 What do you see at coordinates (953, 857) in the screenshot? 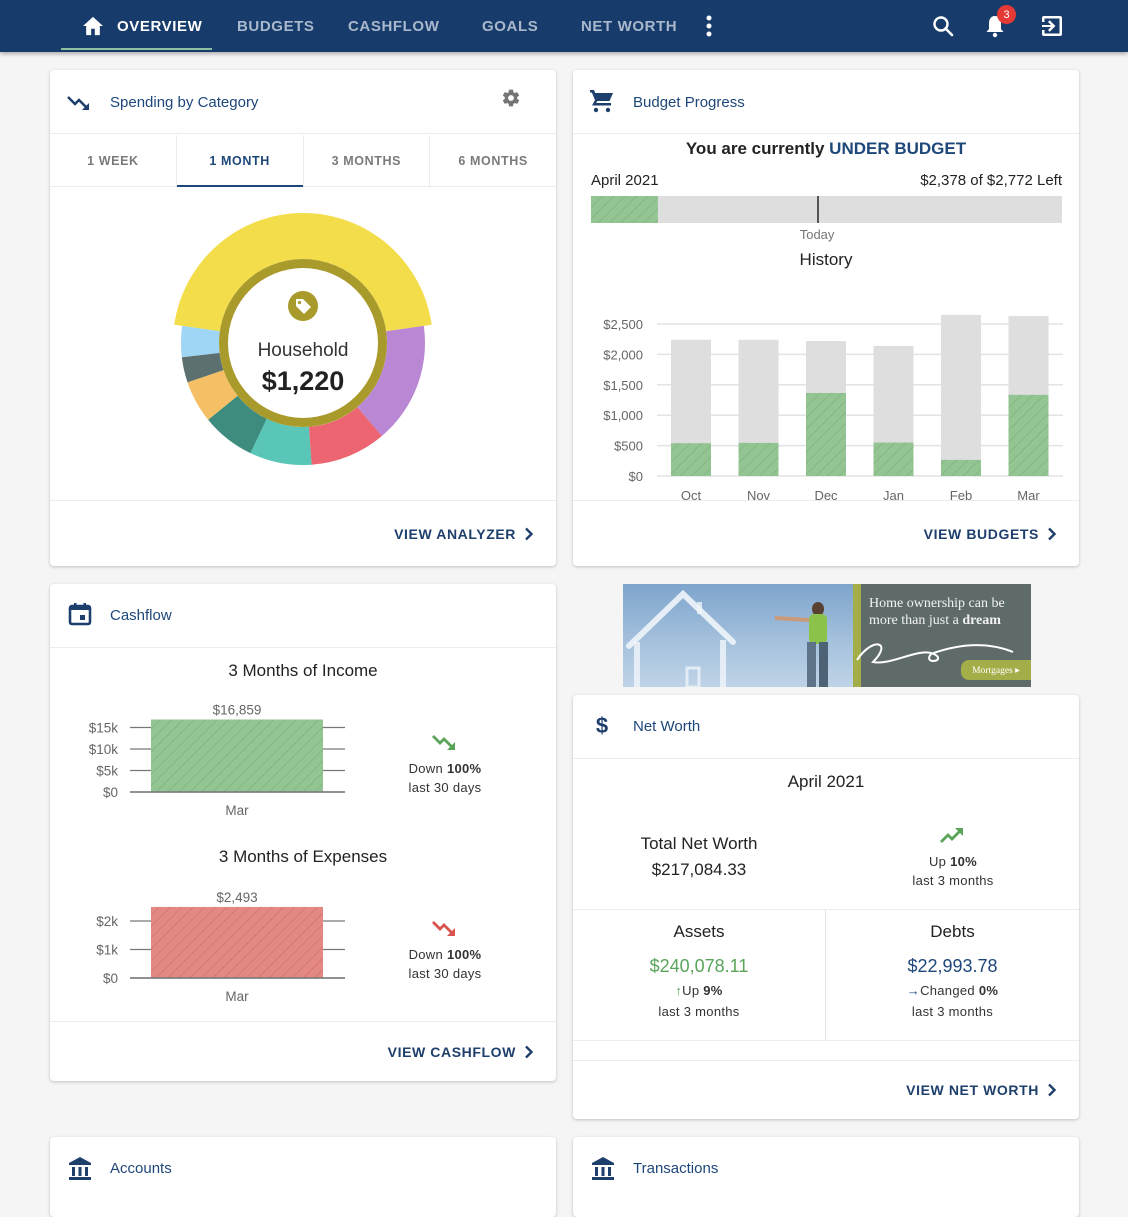
I see `net-worth-trend: Up 10% last 3 months` at bounding box center [953, 857].